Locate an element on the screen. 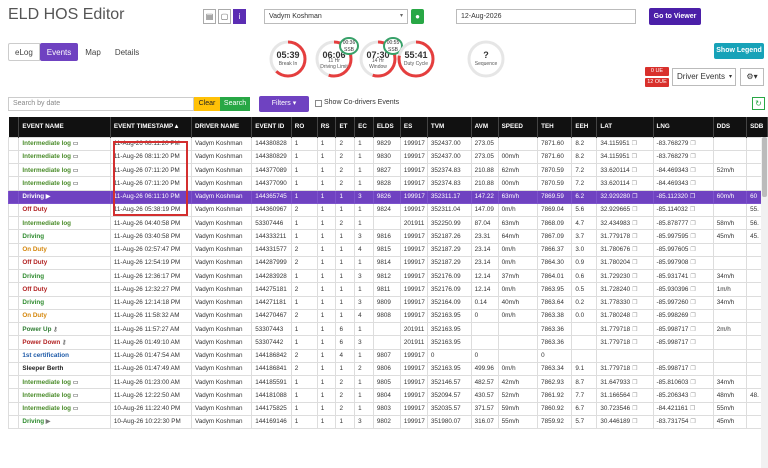  show-legend-button: Show Legend is located at coordinates (739, 51).